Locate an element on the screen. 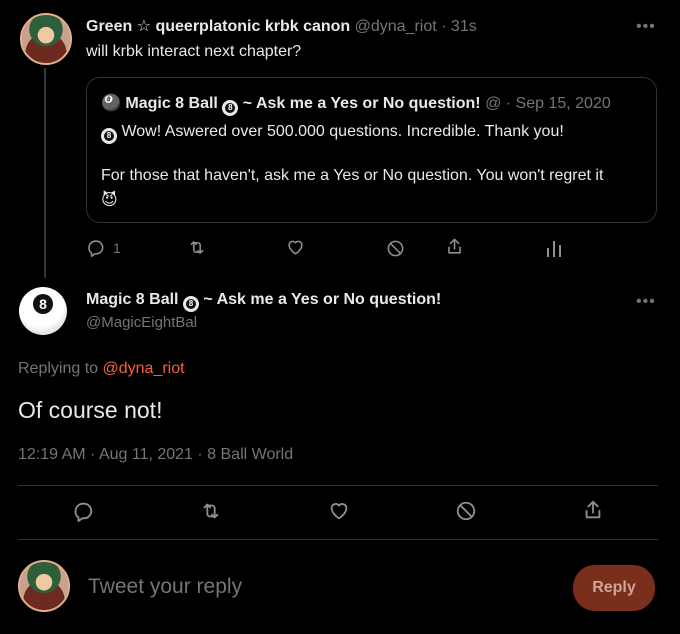  mention-link: @dyna_riot is located at coordinates (144, 368).